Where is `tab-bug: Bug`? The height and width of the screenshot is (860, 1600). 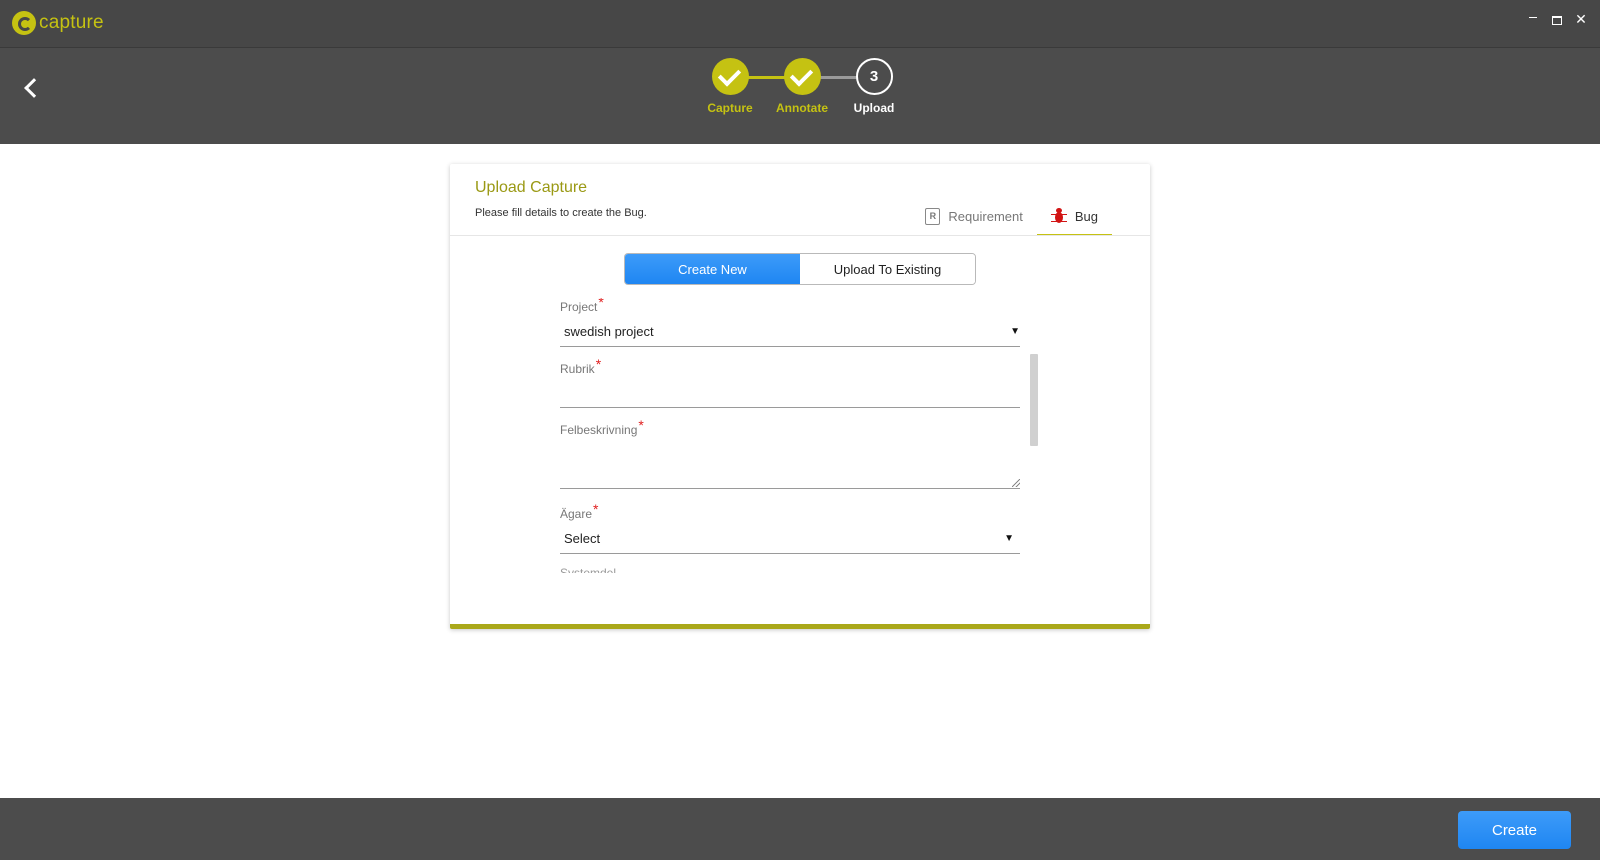 tab-bug: Bug is located at coordinates (1074, 217).